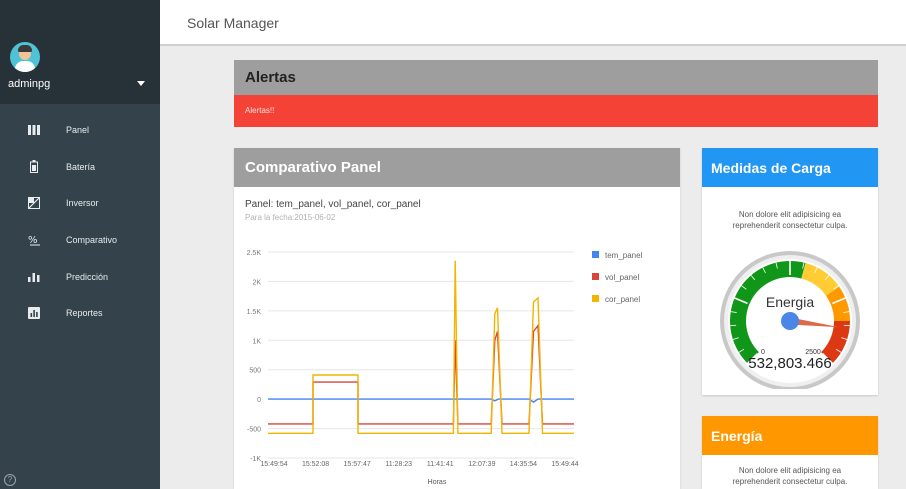  Describe the element at coordinates (260, 110) in the screenshot. I see `alert-message: Alertas!!` at that location.